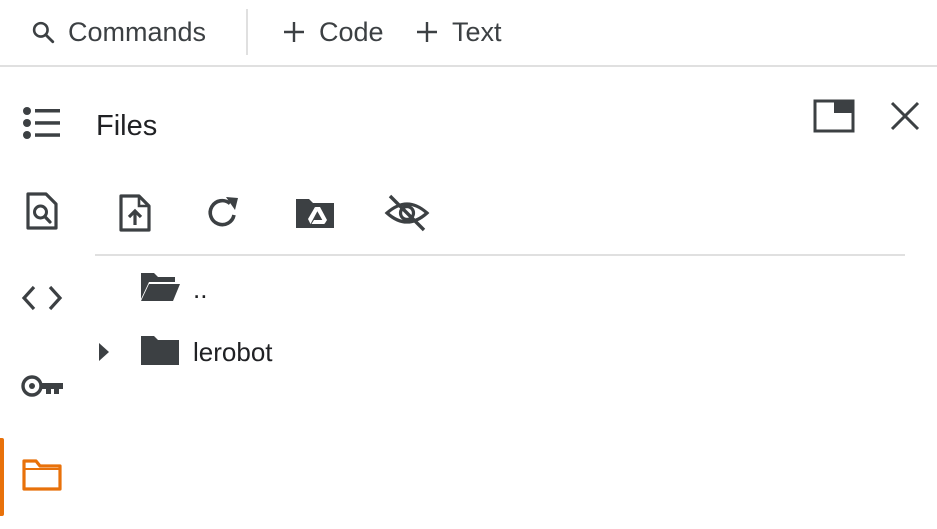 Image resolution: width=937 pixels, height=529 pixels. What do you see at coordinates (160, 289) in the screenshot?
I see `folder-open-icon` at bounding box center [160, 289].